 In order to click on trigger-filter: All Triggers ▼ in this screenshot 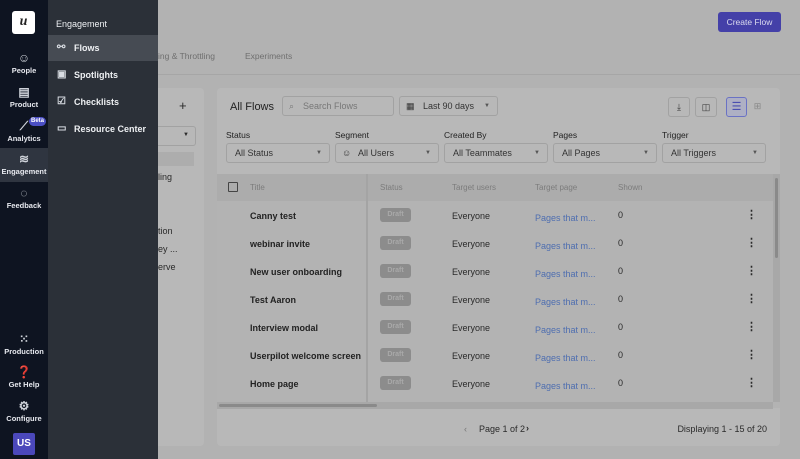, I will do `click(714, 153)`.